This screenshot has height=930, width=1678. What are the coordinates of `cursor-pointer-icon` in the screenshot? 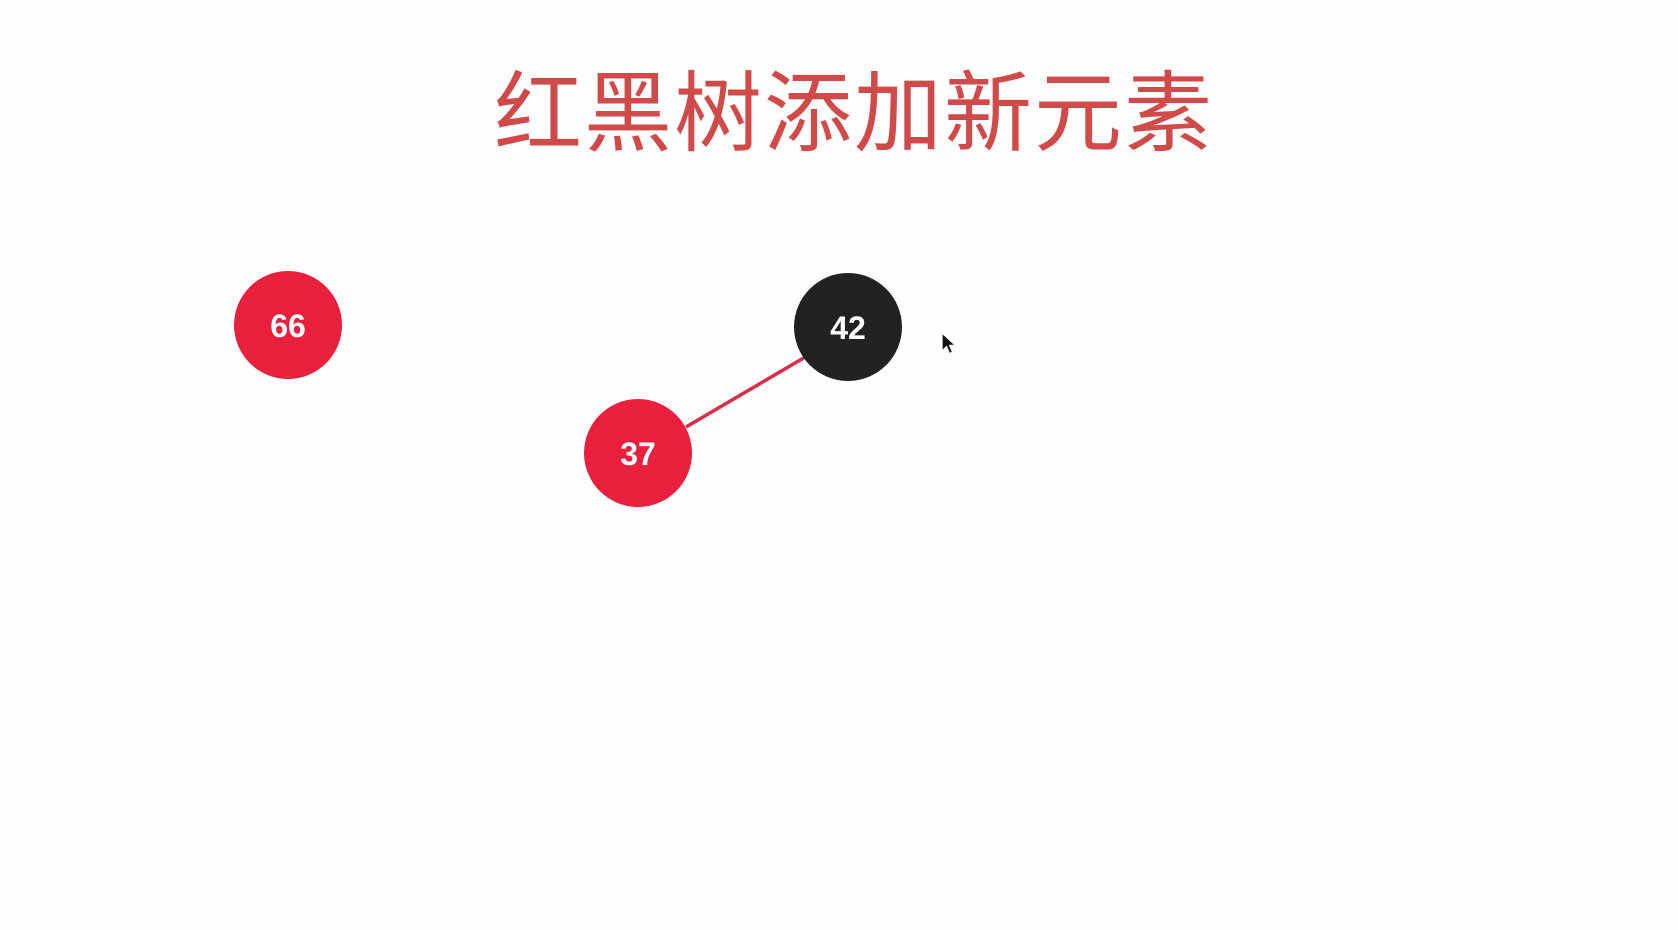 It's located at (949, 343).